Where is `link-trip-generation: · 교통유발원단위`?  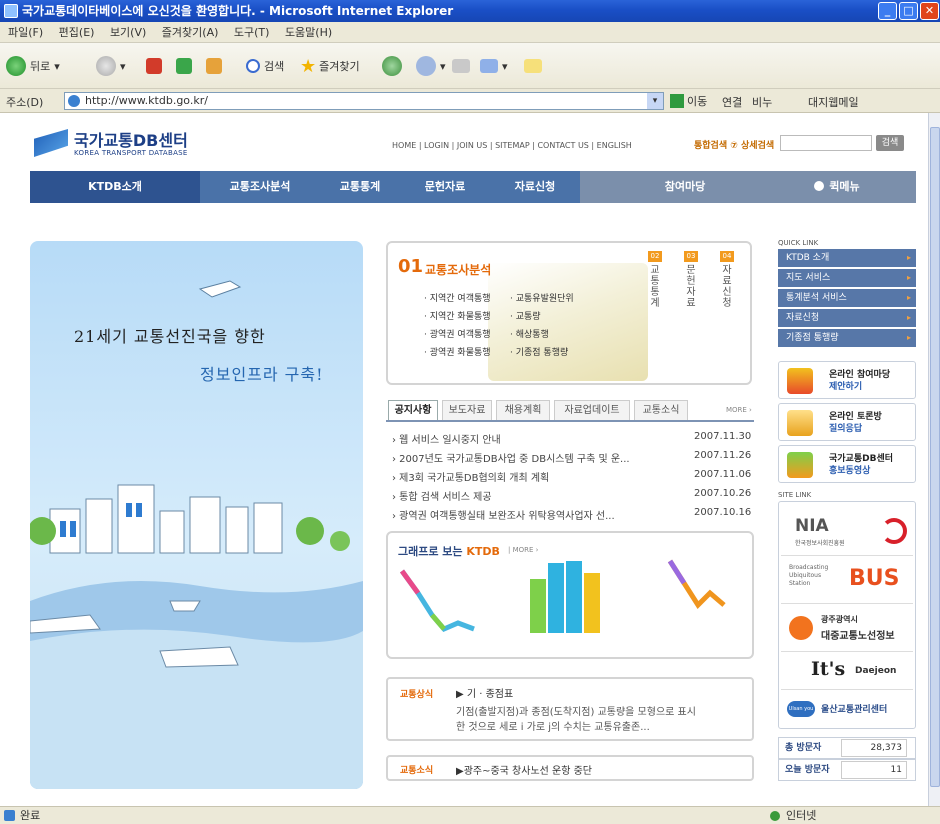
link-trip-generation: · 교통유발원단위 is located at coordinates (542, 299).